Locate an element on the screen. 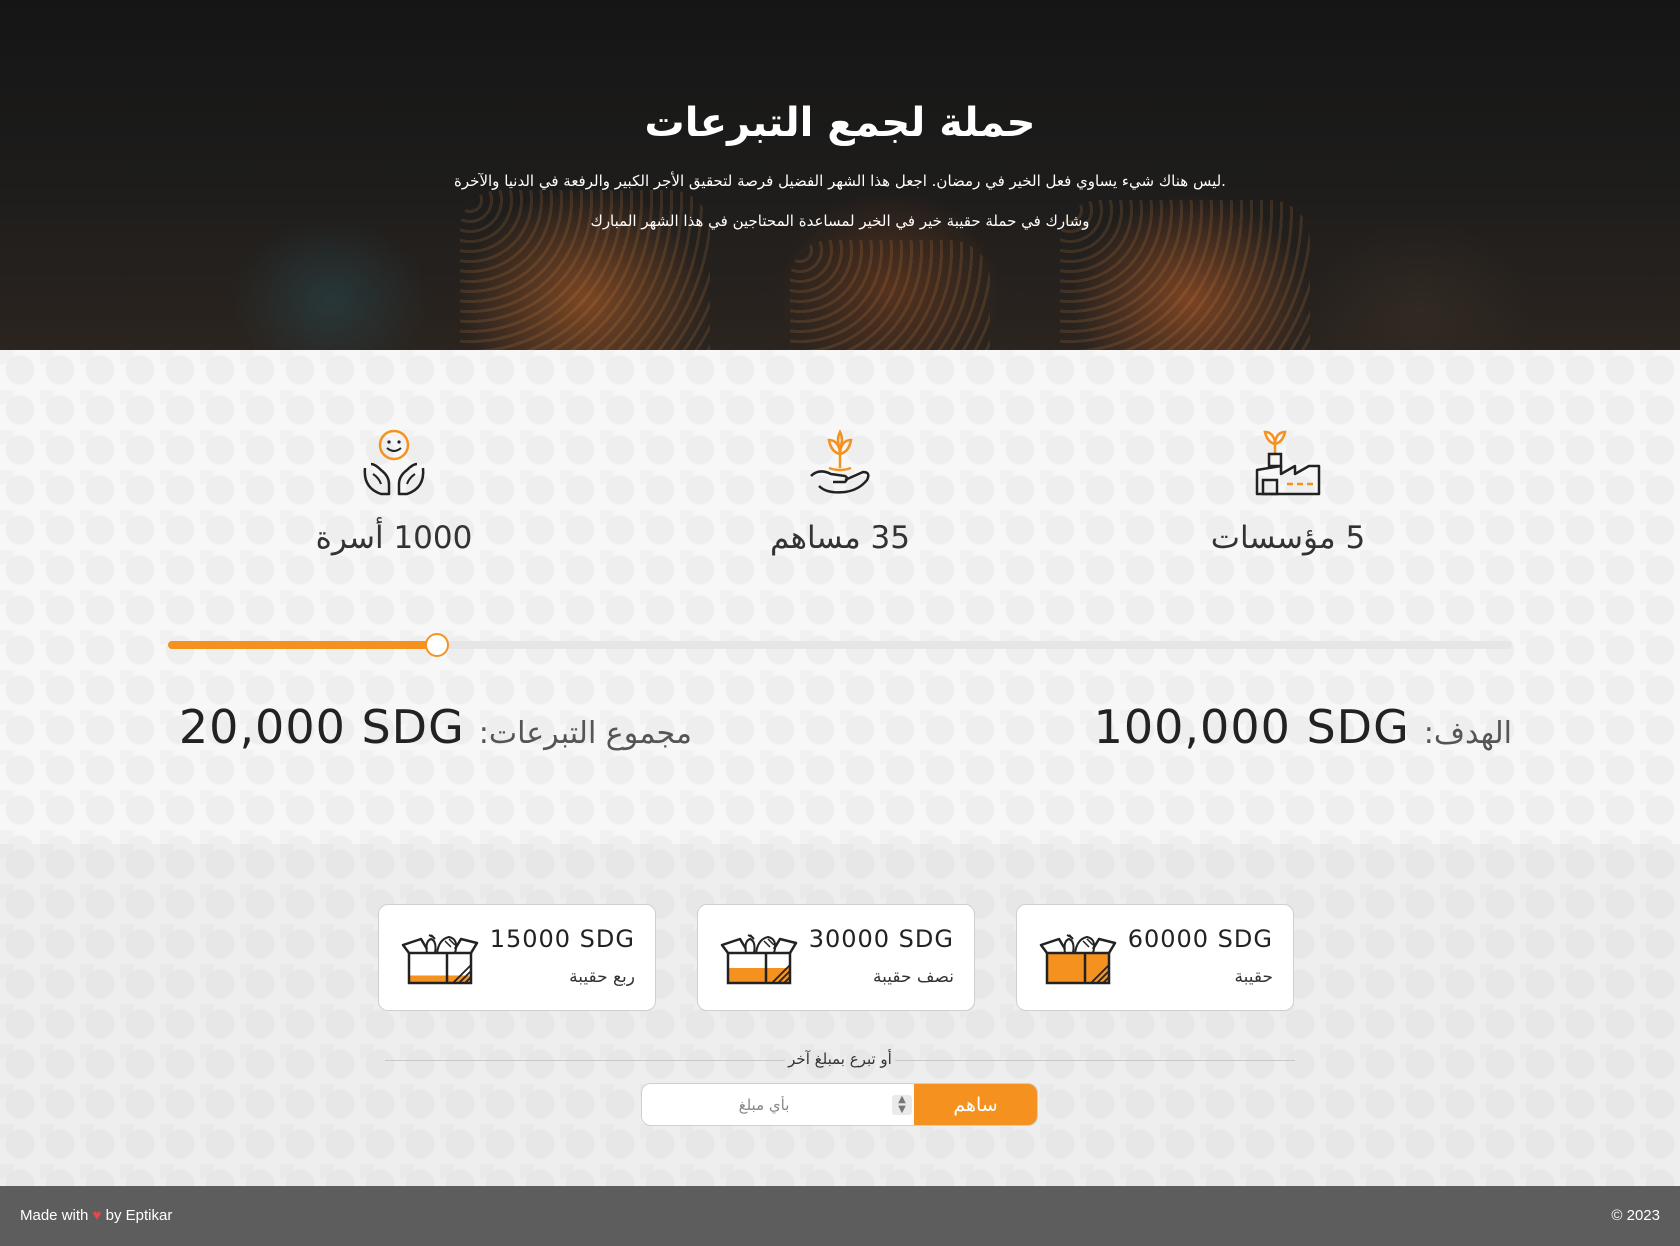 The image size is (1680, 1246). other-amount-divider: أو تبرع بمبلغ آخر is located at coordinates (840, 1060).